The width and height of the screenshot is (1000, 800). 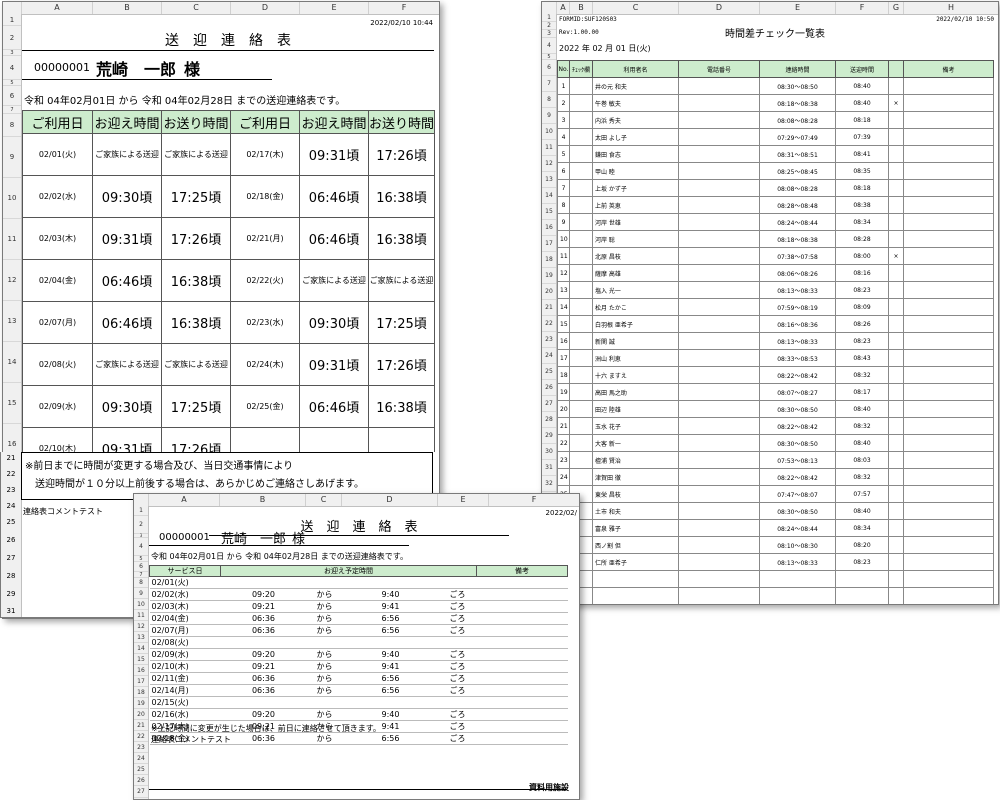 I want to click on col-header-b: B, so click(x=581, y=8).